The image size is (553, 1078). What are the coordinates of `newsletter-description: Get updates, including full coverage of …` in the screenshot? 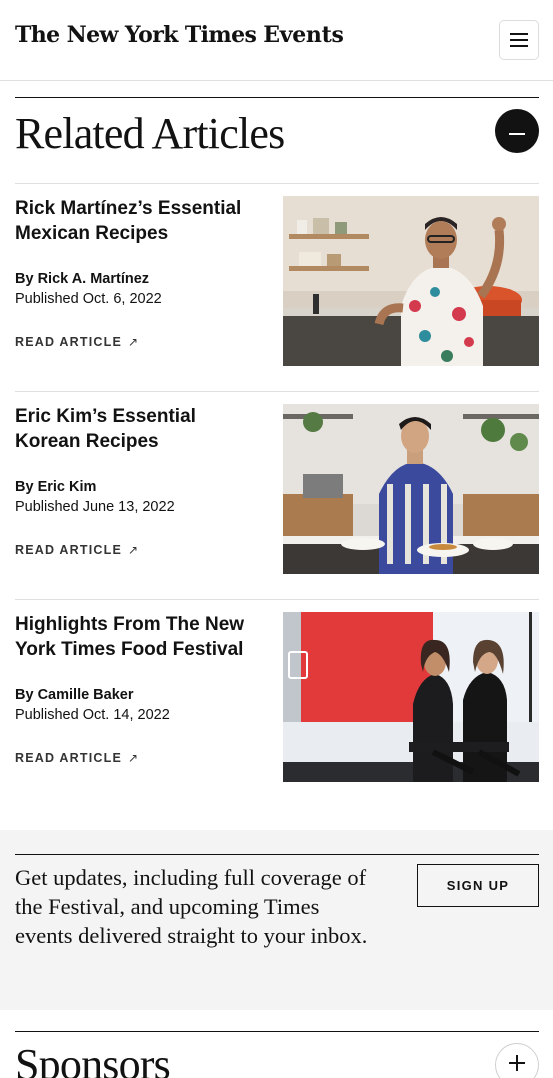 It's located at (191, 906).